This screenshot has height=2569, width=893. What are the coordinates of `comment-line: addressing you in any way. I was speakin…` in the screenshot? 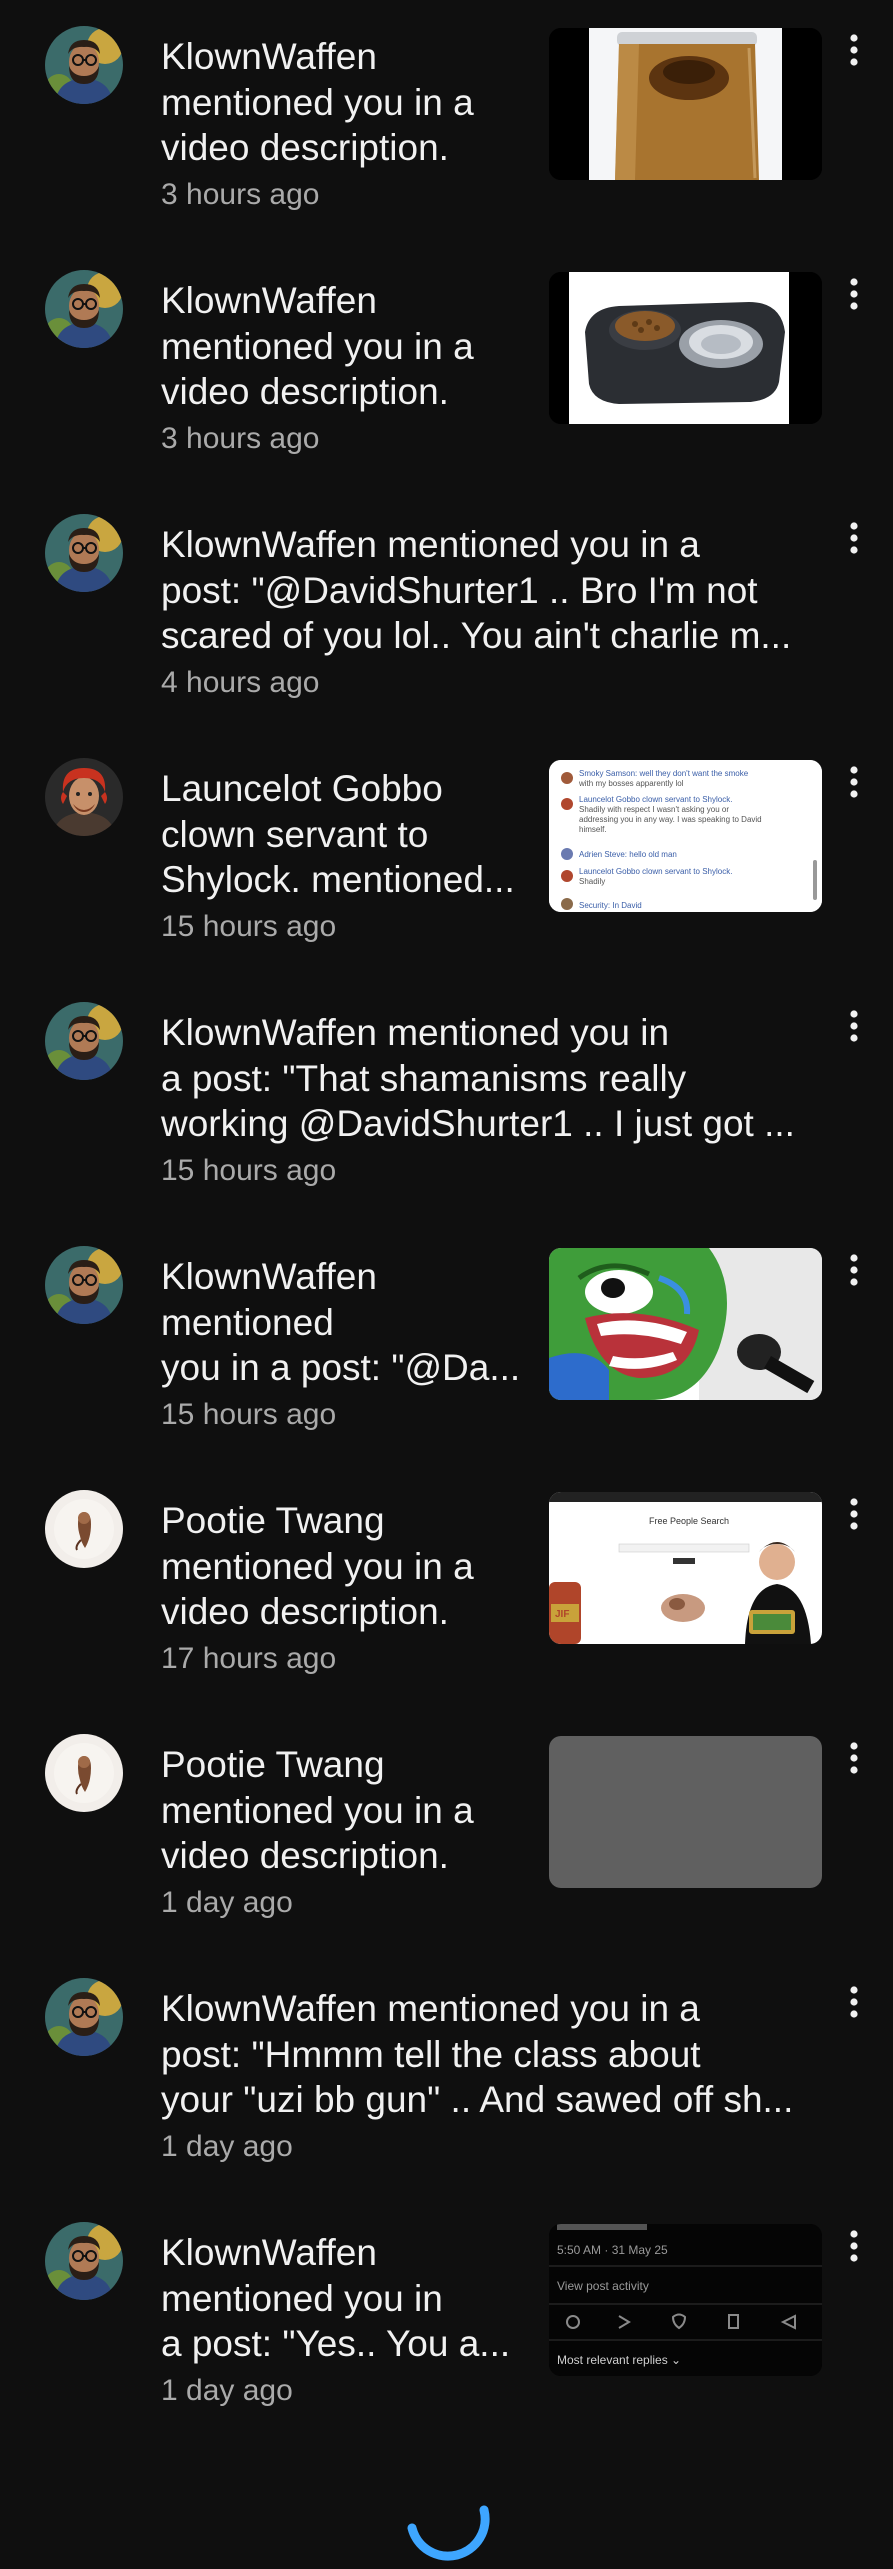 It's located at (670, 819).